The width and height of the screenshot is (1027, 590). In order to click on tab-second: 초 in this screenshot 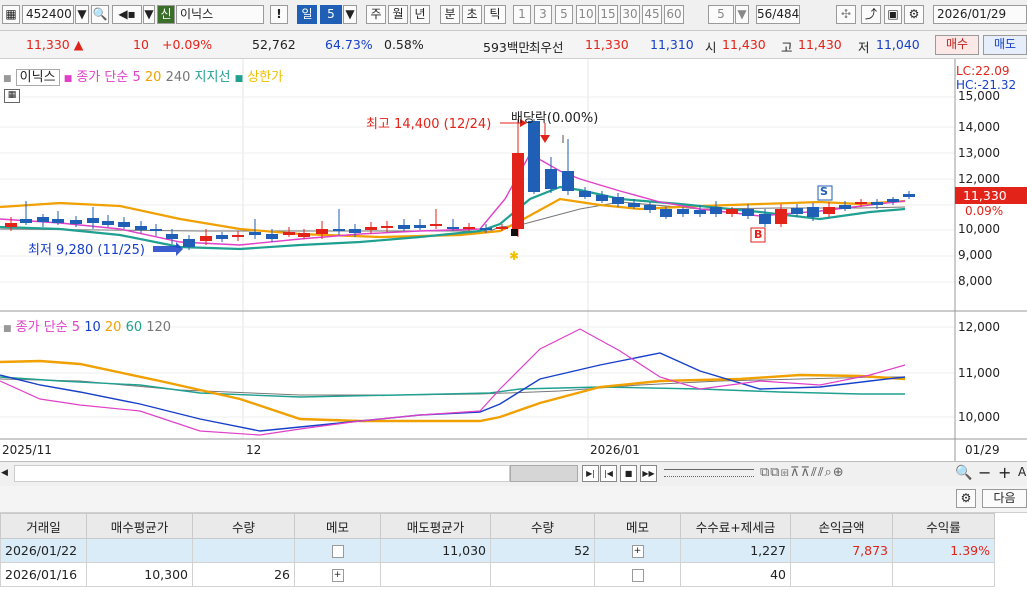, I will do `click(472, 14)`.